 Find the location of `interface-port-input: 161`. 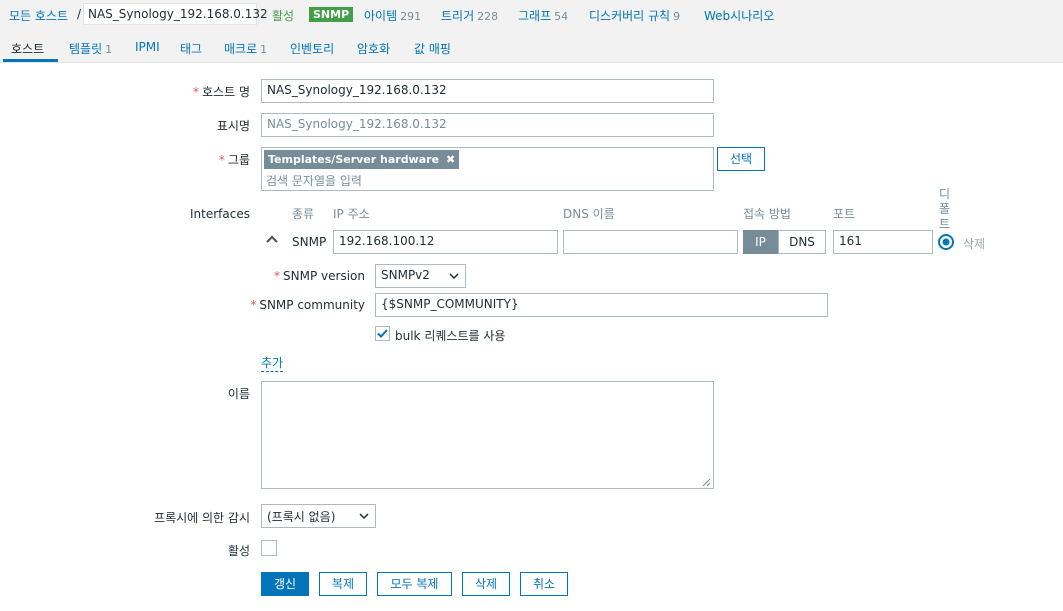

interface-port-input: 161 is located at coordinates (883, 242).